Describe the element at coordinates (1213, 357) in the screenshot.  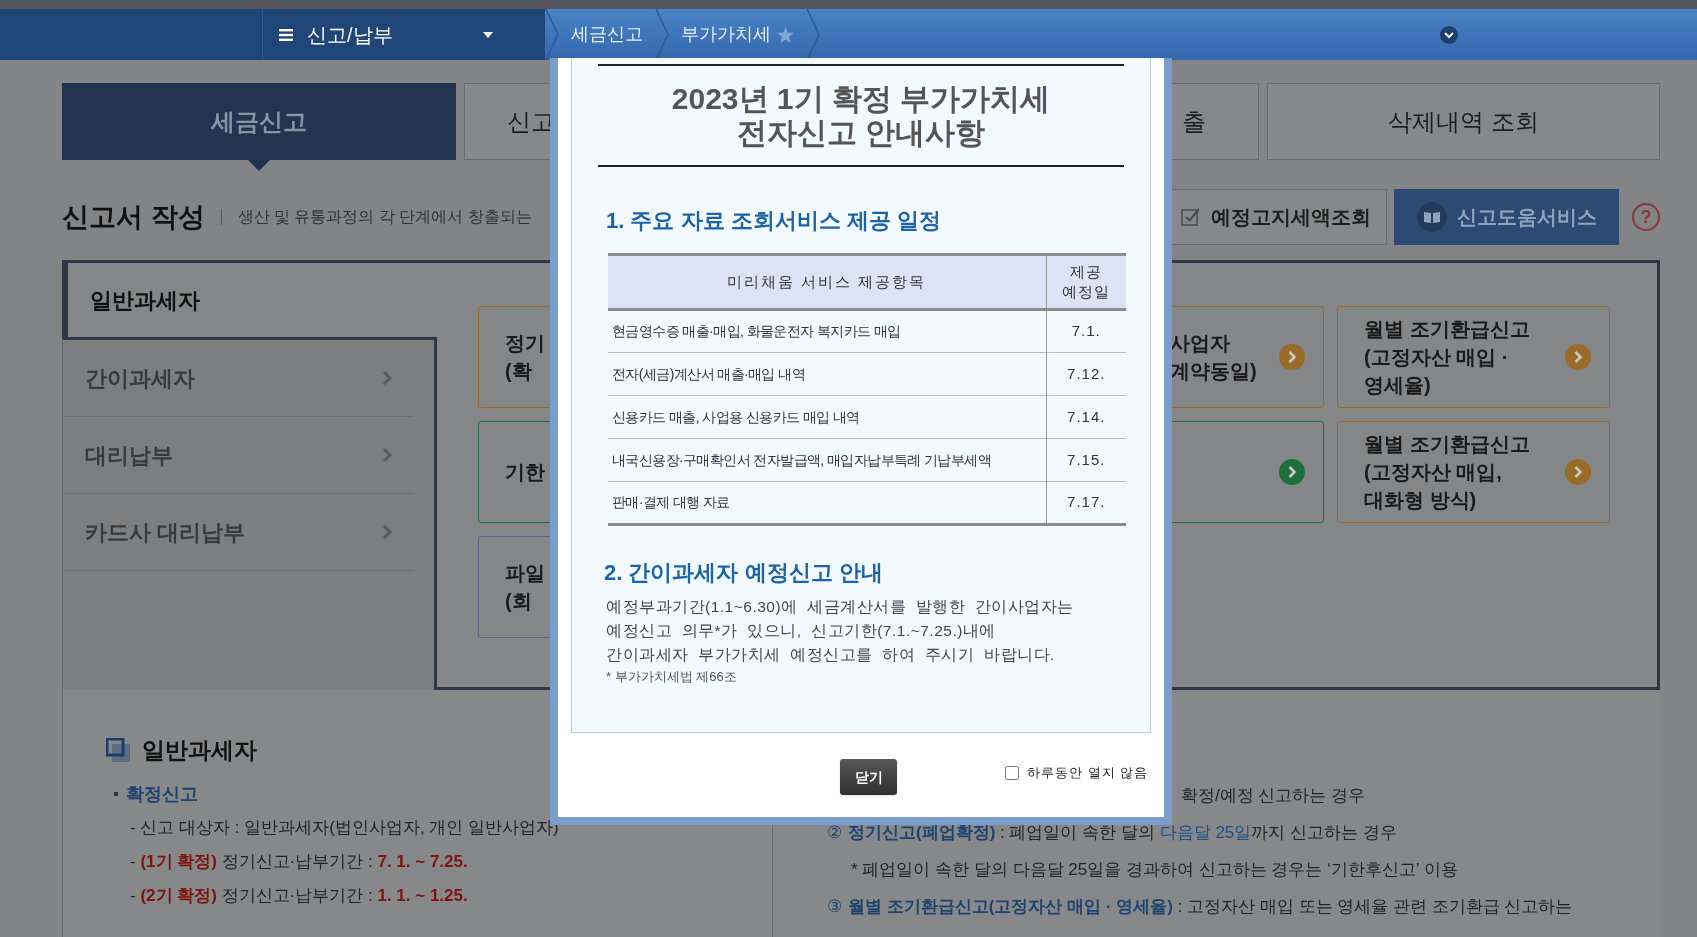
I see `card-label: 사업자 계약동일)` at that location.